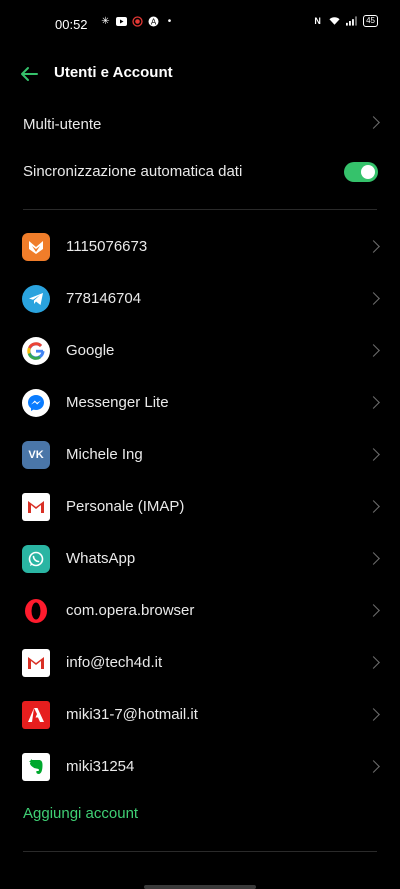 This screenshot has height=889, width=400. I want to click on app-header: Utenti e Account, so click(200, 74).